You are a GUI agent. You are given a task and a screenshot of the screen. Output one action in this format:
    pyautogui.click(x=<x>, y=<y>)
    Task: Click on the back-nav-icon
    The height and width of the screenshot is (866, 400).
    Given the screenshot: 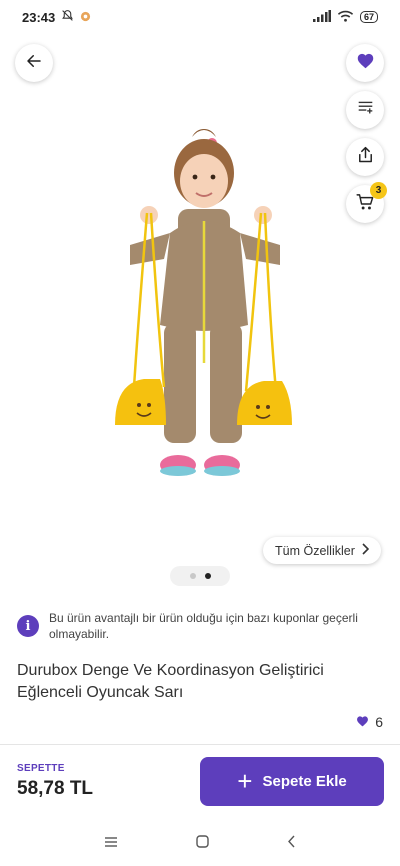 What is the action you would take?
    pyautogui.click(x=291, y=844)
    